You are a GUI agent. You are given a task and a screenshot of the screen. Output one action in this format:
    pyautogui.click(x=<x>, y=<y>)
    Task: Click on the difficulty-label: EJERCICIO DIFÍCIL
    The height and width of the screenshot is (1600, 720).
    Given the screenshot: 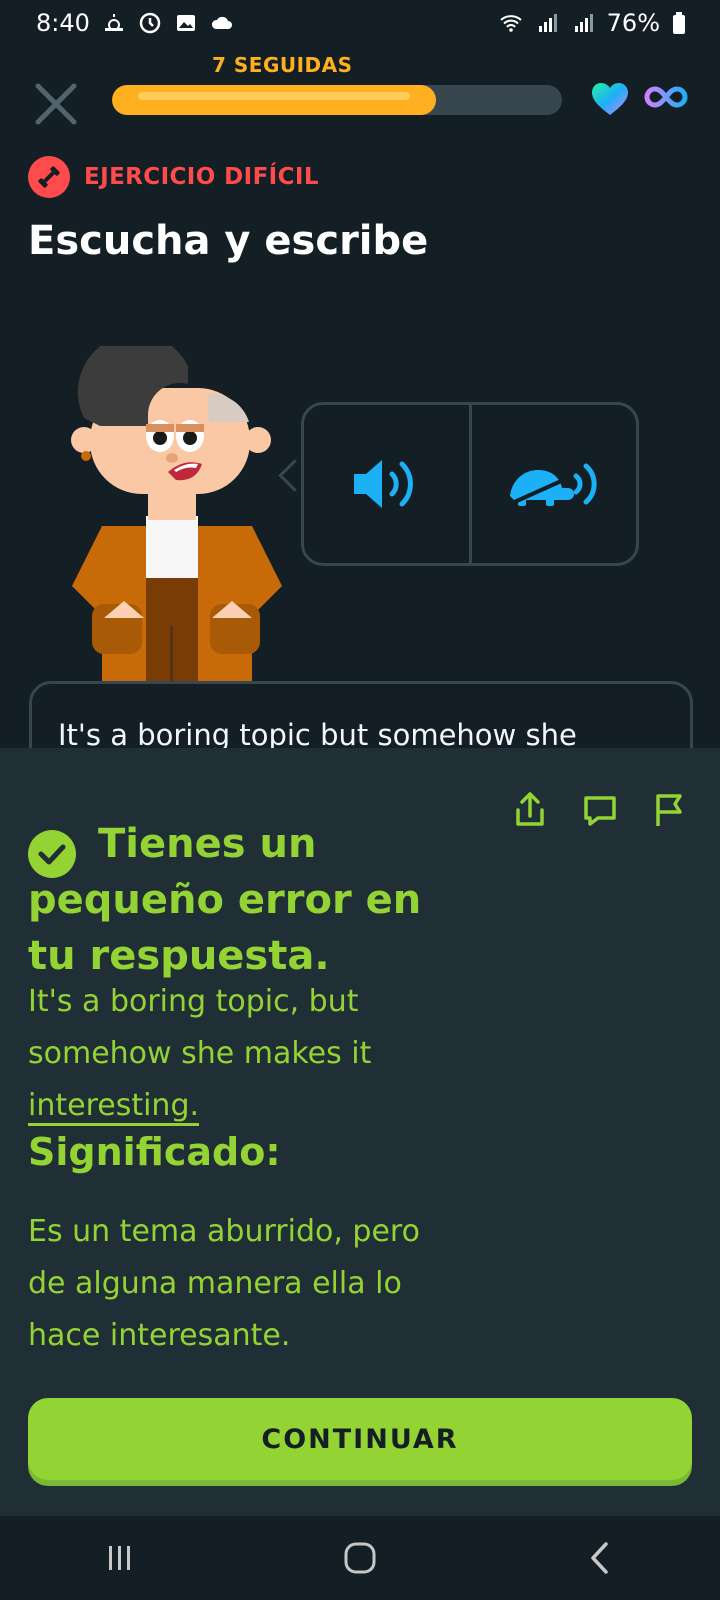 What is the action you would take?
    pyautogui.click(x=173, y=177)
    